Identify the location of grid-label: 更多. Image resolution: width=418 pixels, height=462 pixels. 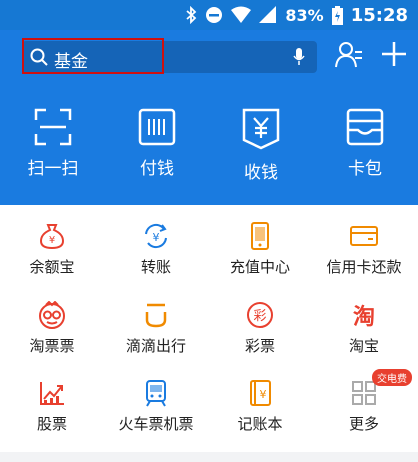
(363, 424).